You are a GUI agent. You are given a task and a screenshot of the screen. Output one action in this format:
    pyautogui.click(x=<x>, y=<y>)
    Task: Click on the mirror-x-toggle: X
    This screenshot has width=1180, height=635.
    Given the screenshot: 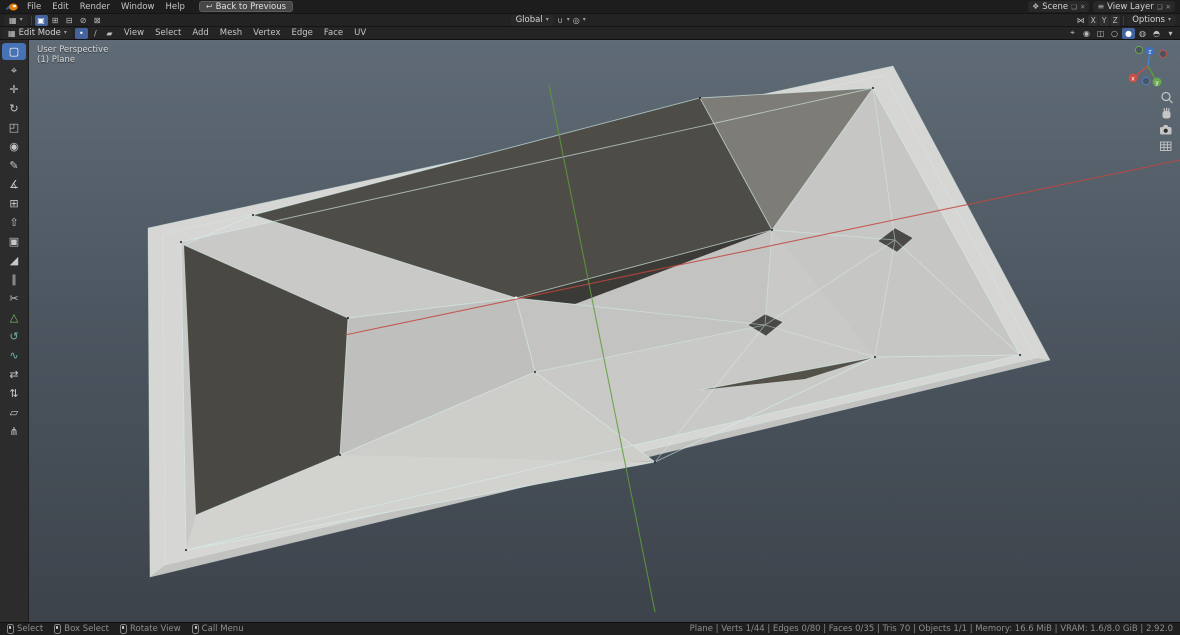 What is the action you would take?
    pyautogui.click(x=1093, y=20)
    